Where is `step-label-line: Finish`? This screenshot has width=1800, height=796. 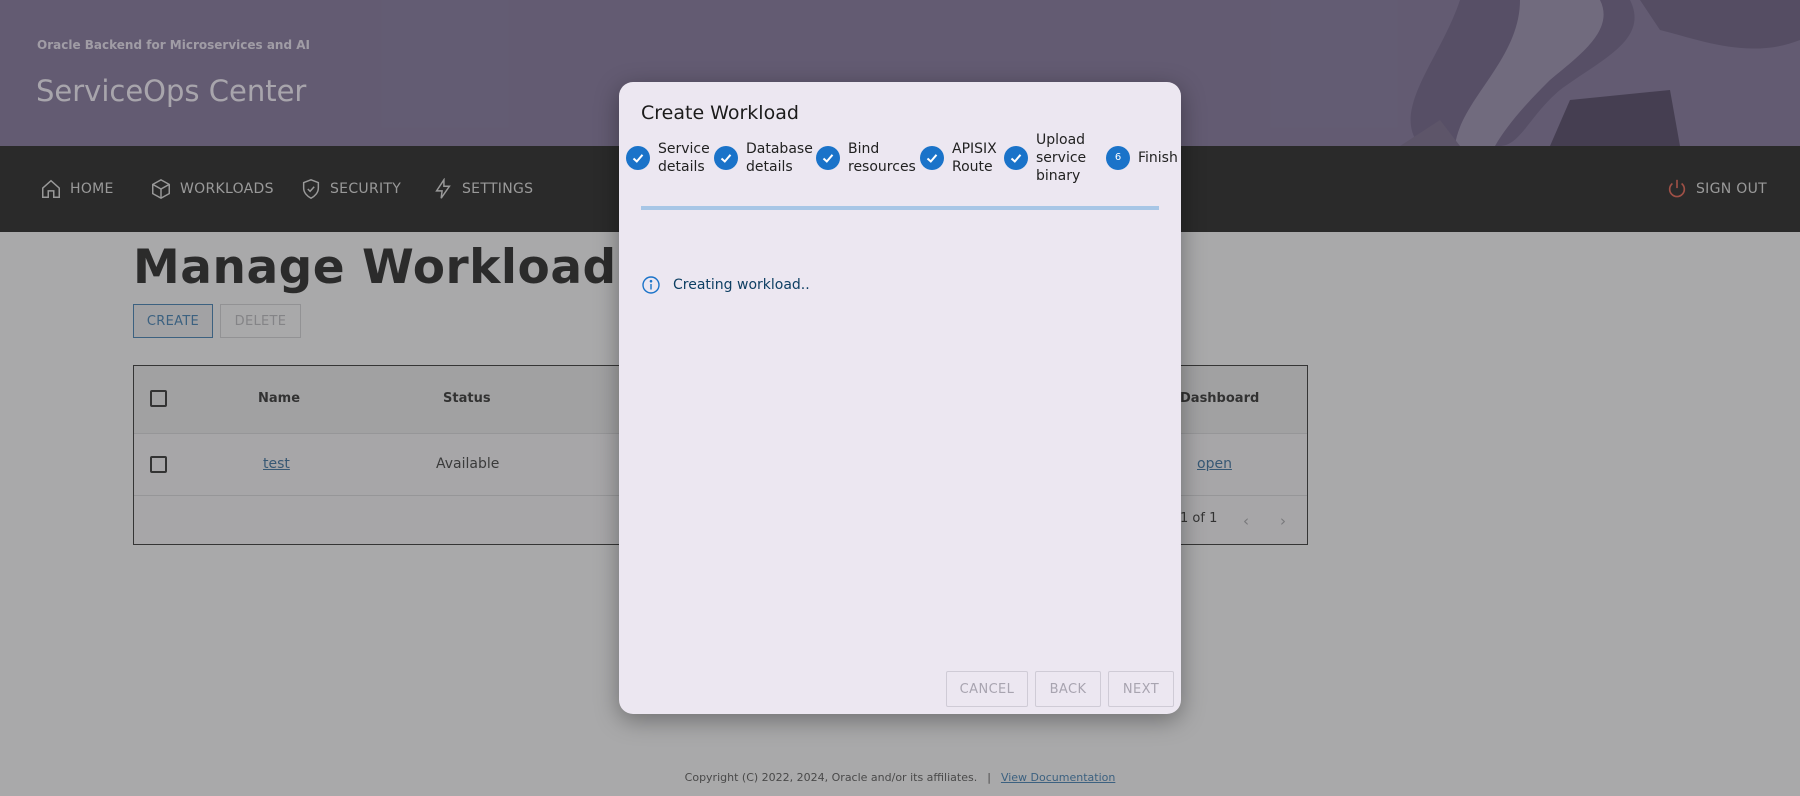 step-label-line: Finish is located at coordinates (1158, 158).